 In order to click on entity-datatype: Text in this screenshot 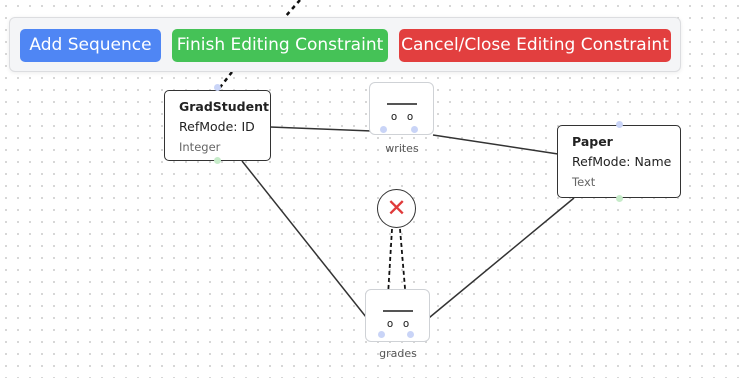, I will do `click(584, 182)`.